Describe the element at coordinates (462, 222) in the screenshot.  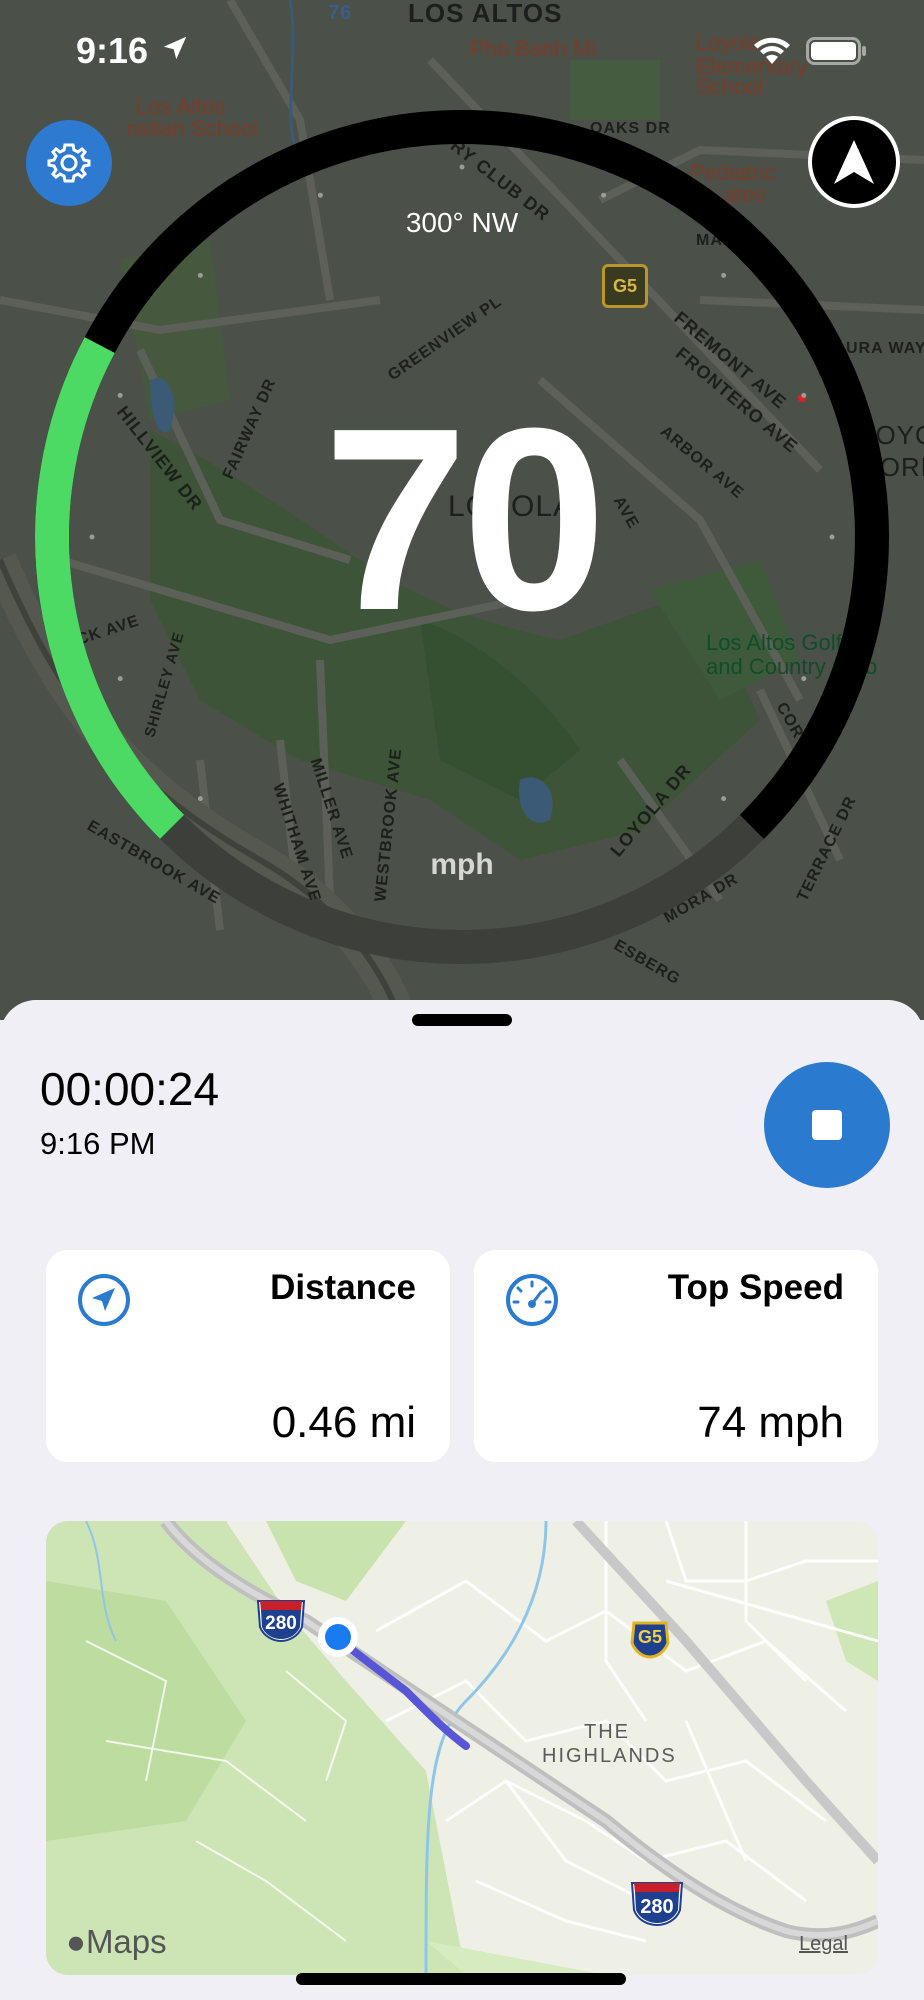
I see `heading-readout: 300° NW` at that location.